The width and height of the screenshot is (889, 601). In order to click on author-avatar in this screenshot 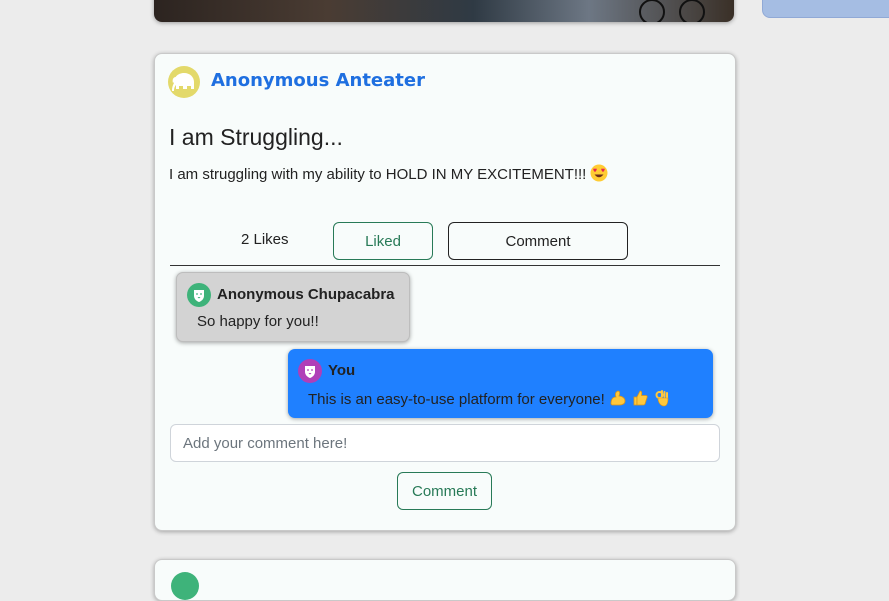, I will do `click(184, 82)`.